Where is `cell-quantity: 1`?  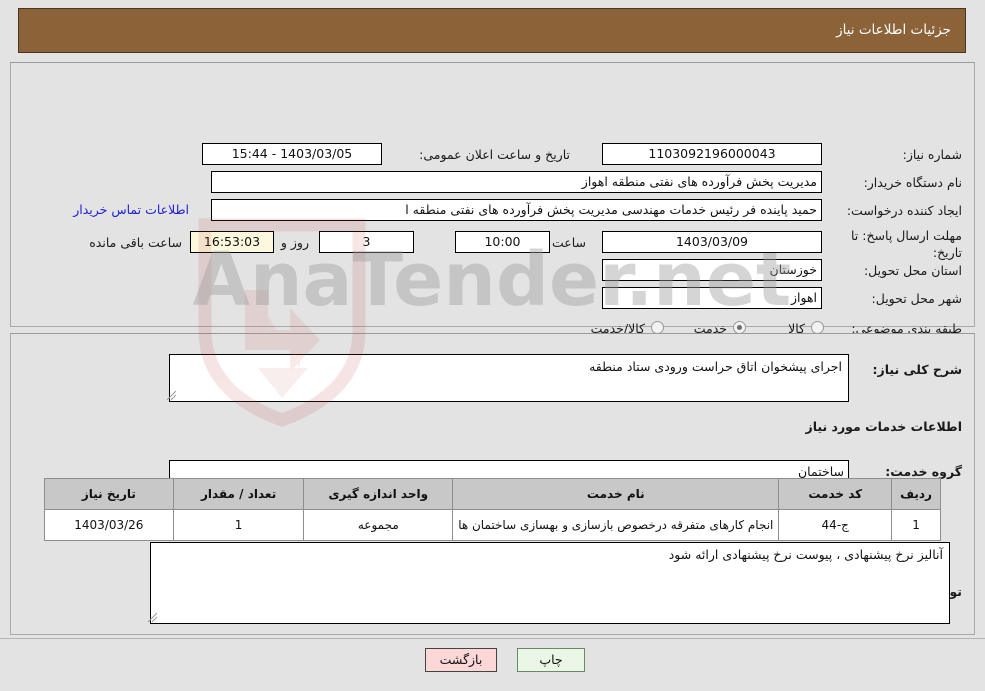
cell-quantity: 1 is located at coordinates (238, 525).